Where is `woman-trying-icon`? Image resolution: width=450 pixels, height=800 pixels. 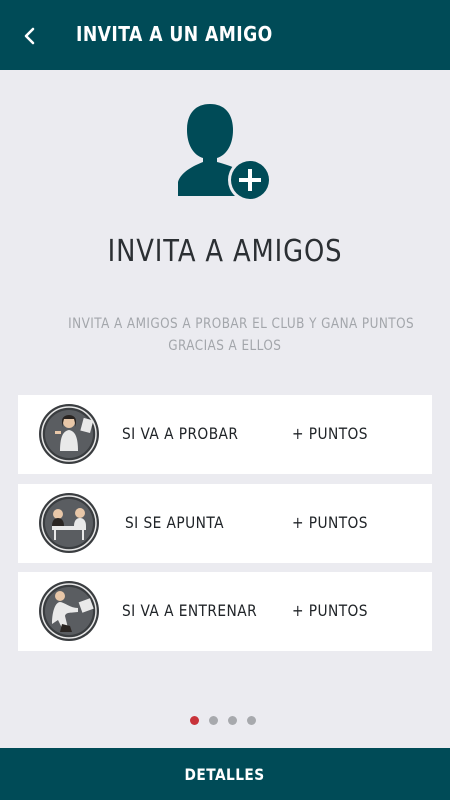 woman-trying-icon is located at coordinates (69, 434).